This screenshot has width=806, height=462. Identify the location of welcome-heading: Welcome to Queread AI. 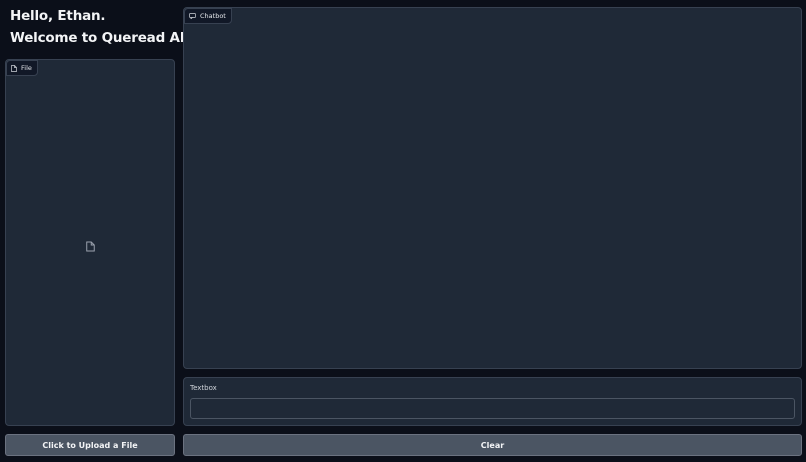
(97, 38).